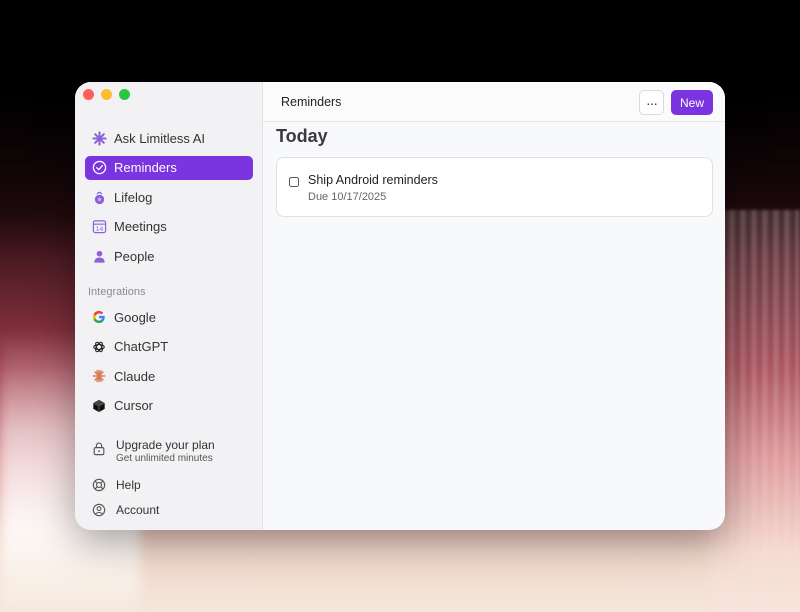  What do you see at coordinates (99, 317) in the screenshot?
I see `google-icon` at bounding box center [99, 317].